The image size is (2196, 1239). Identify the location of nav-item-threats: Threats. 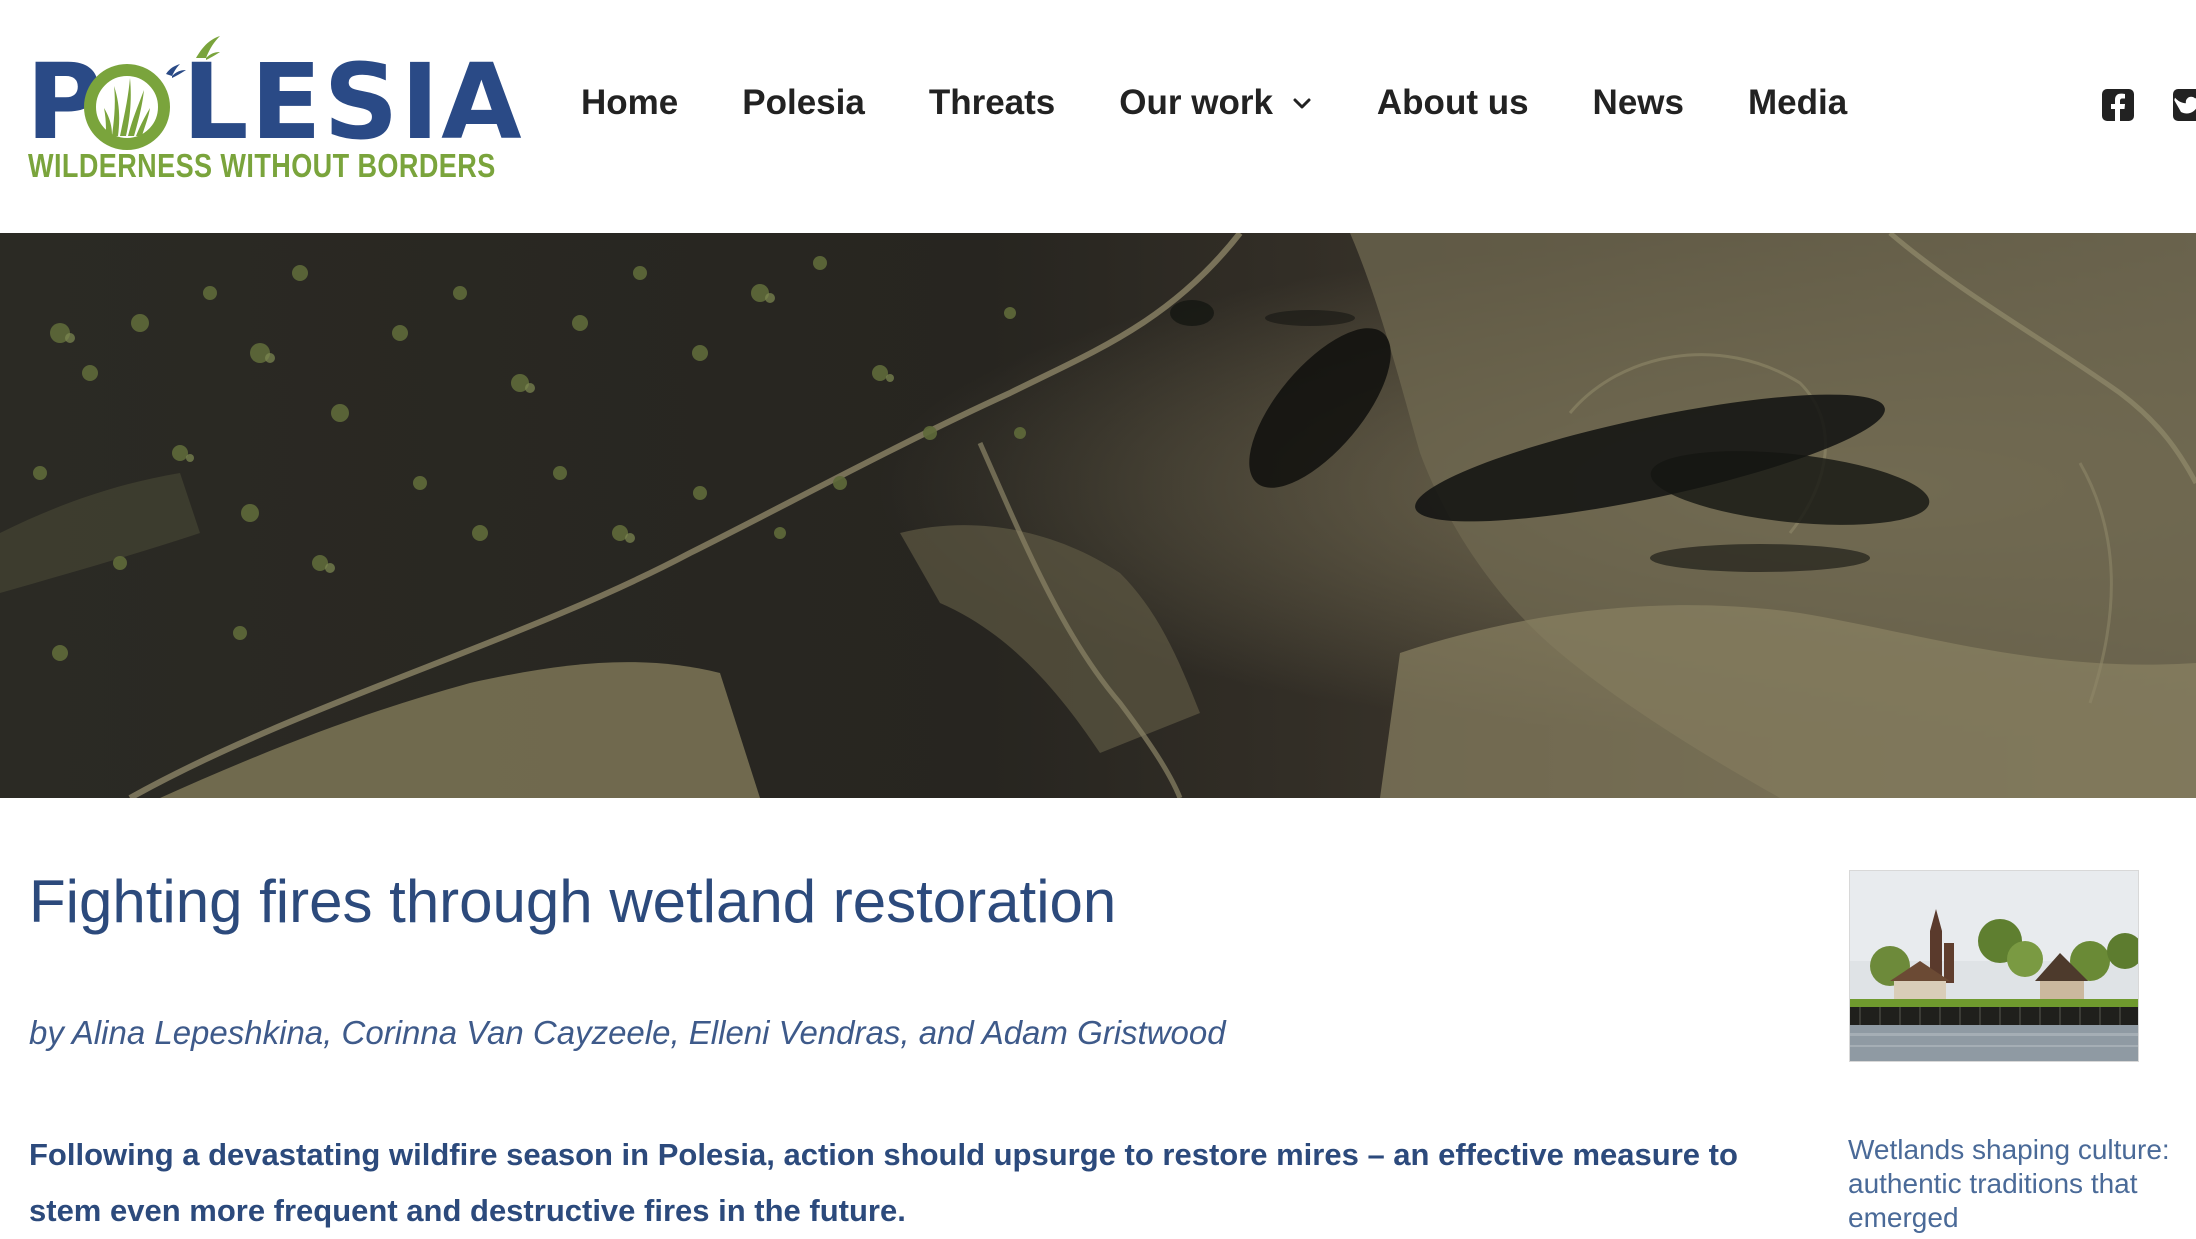
(992, 103).